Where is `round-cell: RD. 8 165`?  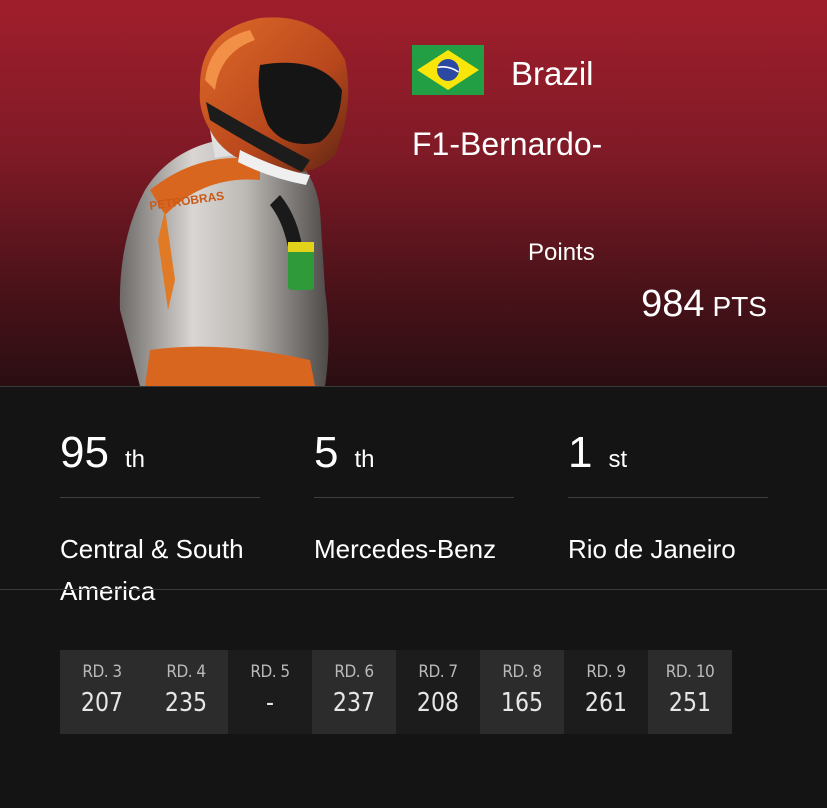
round-cell: RD. 8 165 is located at coordinates (522, 692).